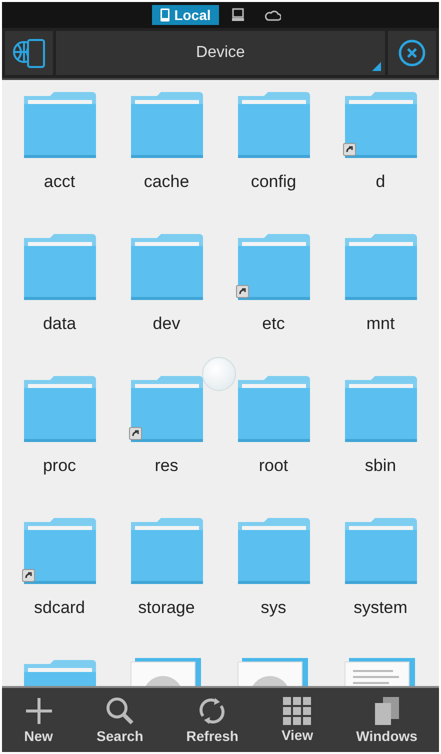  I want to click on toolbar-button: View, so click(297, 720).